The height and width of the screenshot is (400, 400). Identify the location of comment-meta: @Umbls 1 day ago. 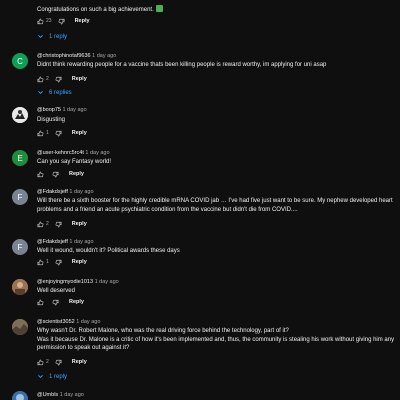
(60, 395).